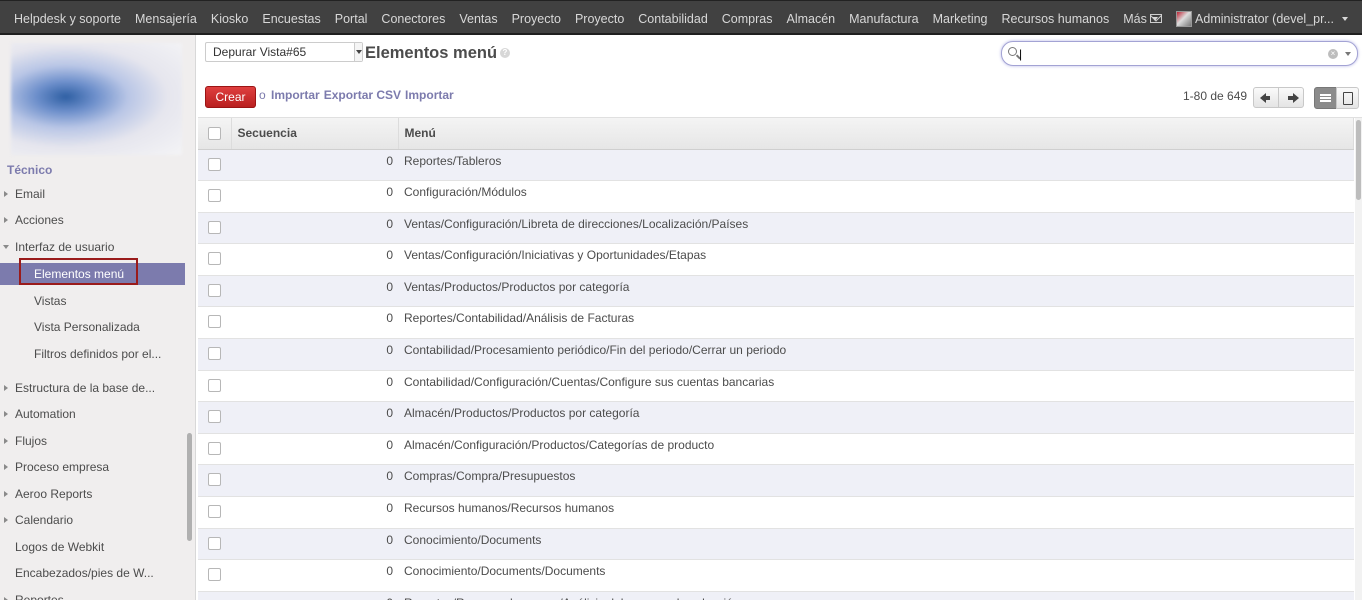 The image size is (1362, 600). What do you see at coordinates (747, 19) in the screenshot?
I see `menu-compras: Compras` at bounding box center [747, 19].